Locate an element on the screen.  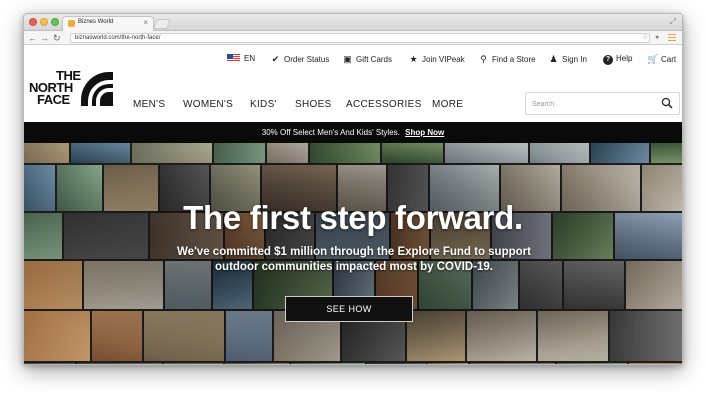
extension-icon: ● is located at coordinates (657, 38).